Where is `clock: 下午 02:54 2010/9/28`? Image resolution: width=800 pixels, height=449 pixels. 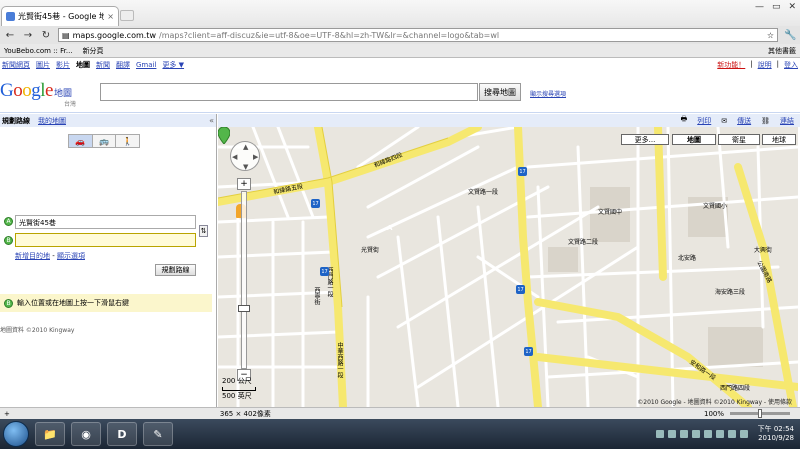 clock: 下午 02:54 2010/9/28 is located at coordinates (776, 434).